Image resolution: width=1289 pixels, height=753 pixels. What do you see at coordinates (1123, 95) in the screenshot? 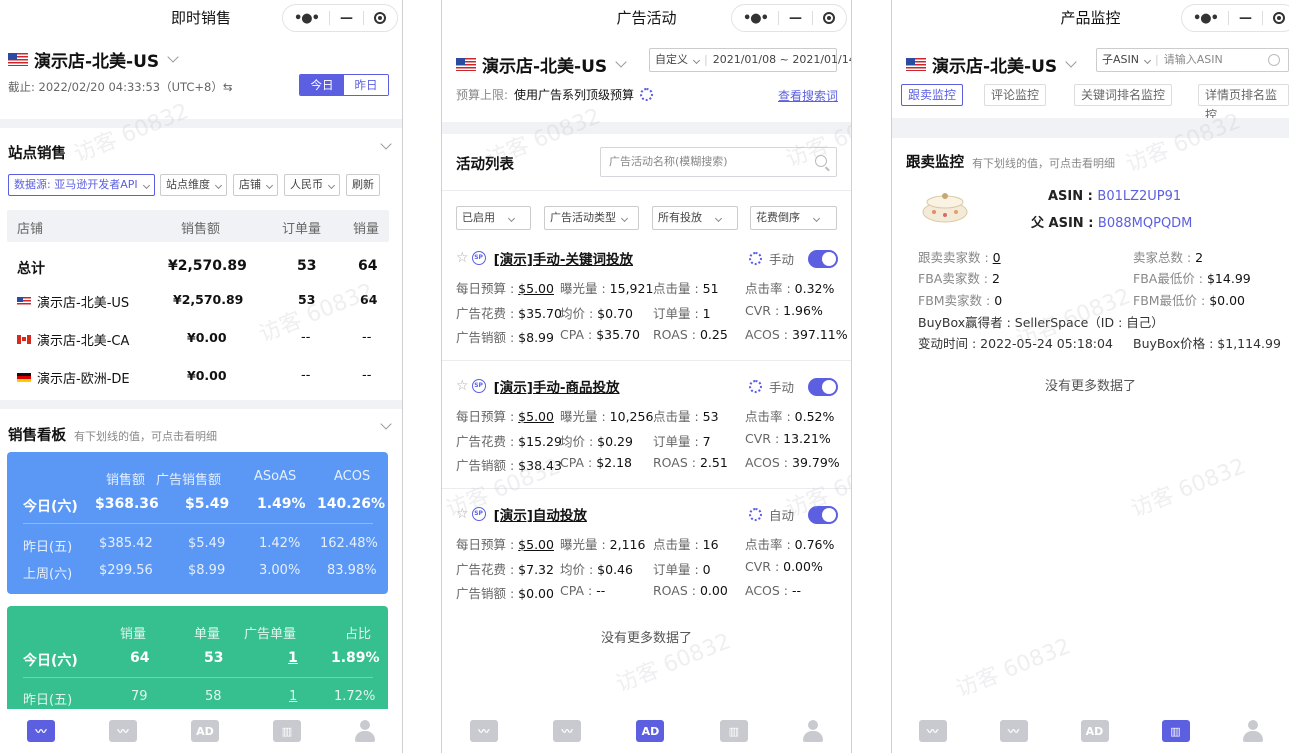
I see `tab-keyword-rank: 关键词排名监控` at bounding box center [1123, 95].